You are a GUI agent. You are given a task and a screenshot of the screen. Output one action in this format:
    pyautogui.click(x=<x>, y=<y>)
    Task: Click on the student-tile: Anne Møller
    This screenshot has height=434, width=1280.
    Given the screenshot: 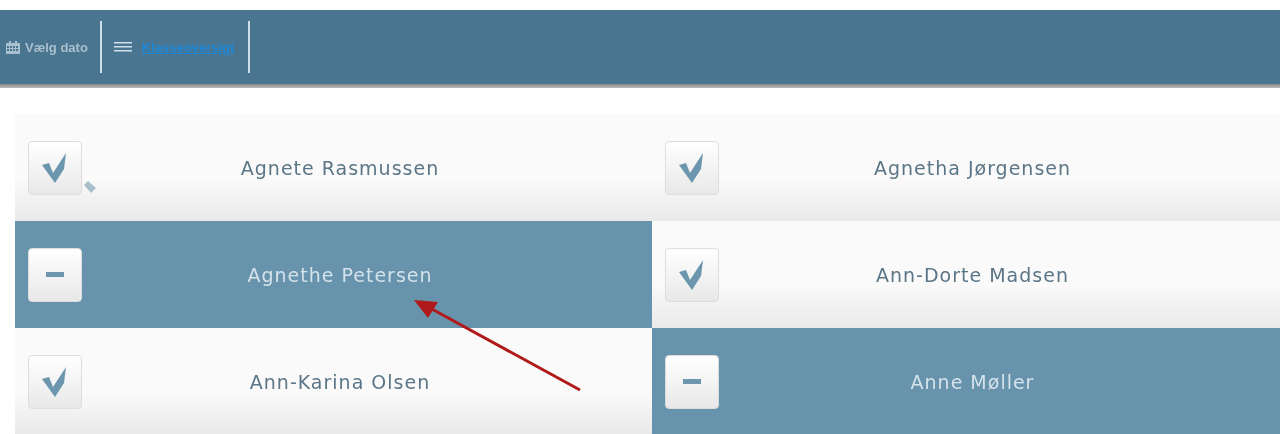 What is the action you would take?
    pyautogui.click(x=966, y=381)
    